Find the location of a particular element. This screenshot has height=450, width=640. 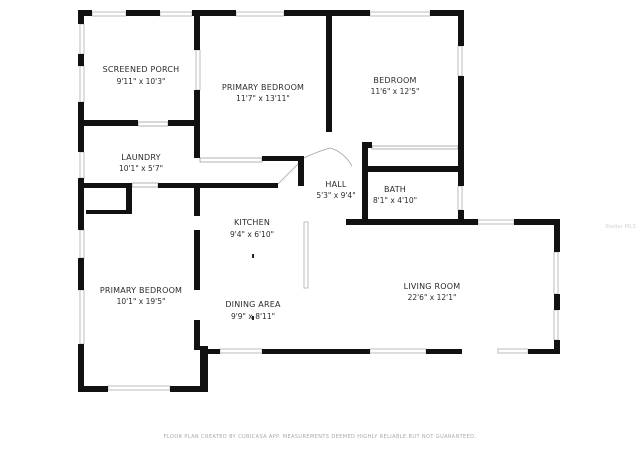

kitchen-dims: 9'4" x 6'10" is located at coordinates (252, 234).